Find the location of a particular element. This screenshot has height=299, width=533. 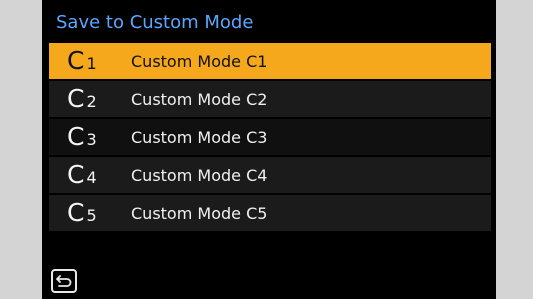

mode-number: 3 is located at coordinates (91, 139).